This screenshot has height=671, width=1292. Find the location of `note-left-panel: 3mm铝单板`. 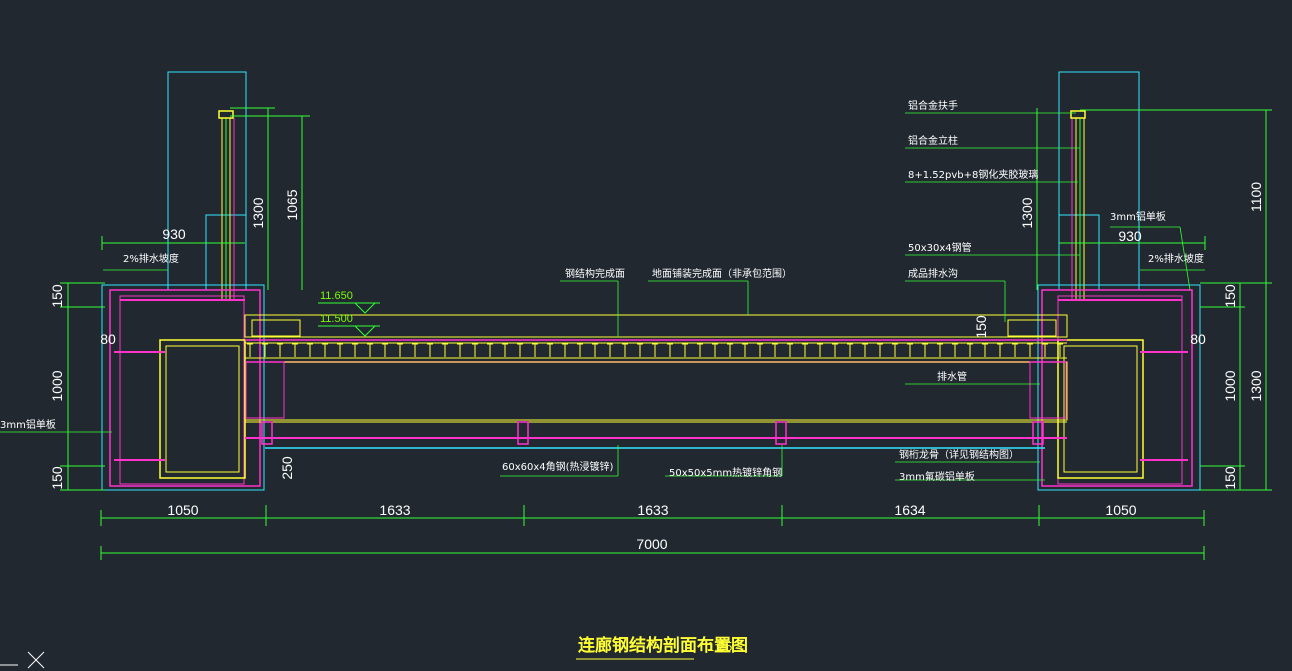

note-left-panel: 3mm铝单板 is located at coordinates (28, 424).